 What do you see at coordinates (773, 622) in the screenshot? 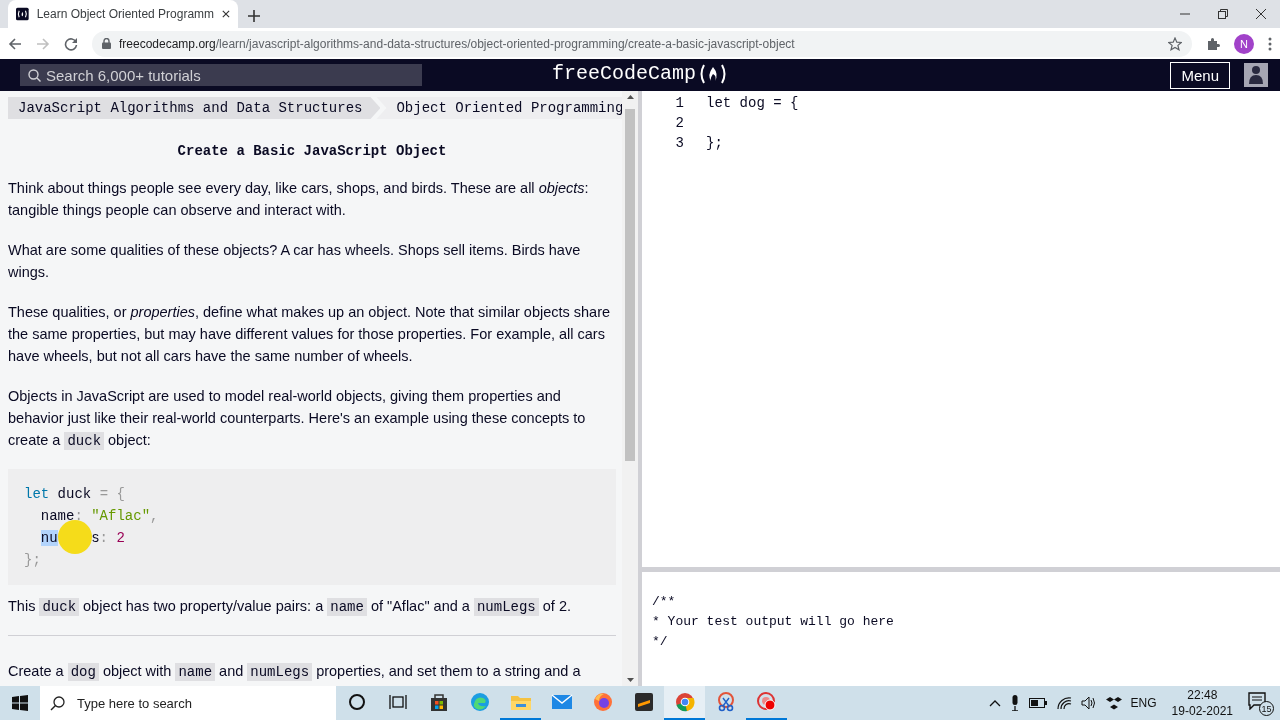
I see `test-output: /** * Your test output will go here */` at bounding box center [773, 622].